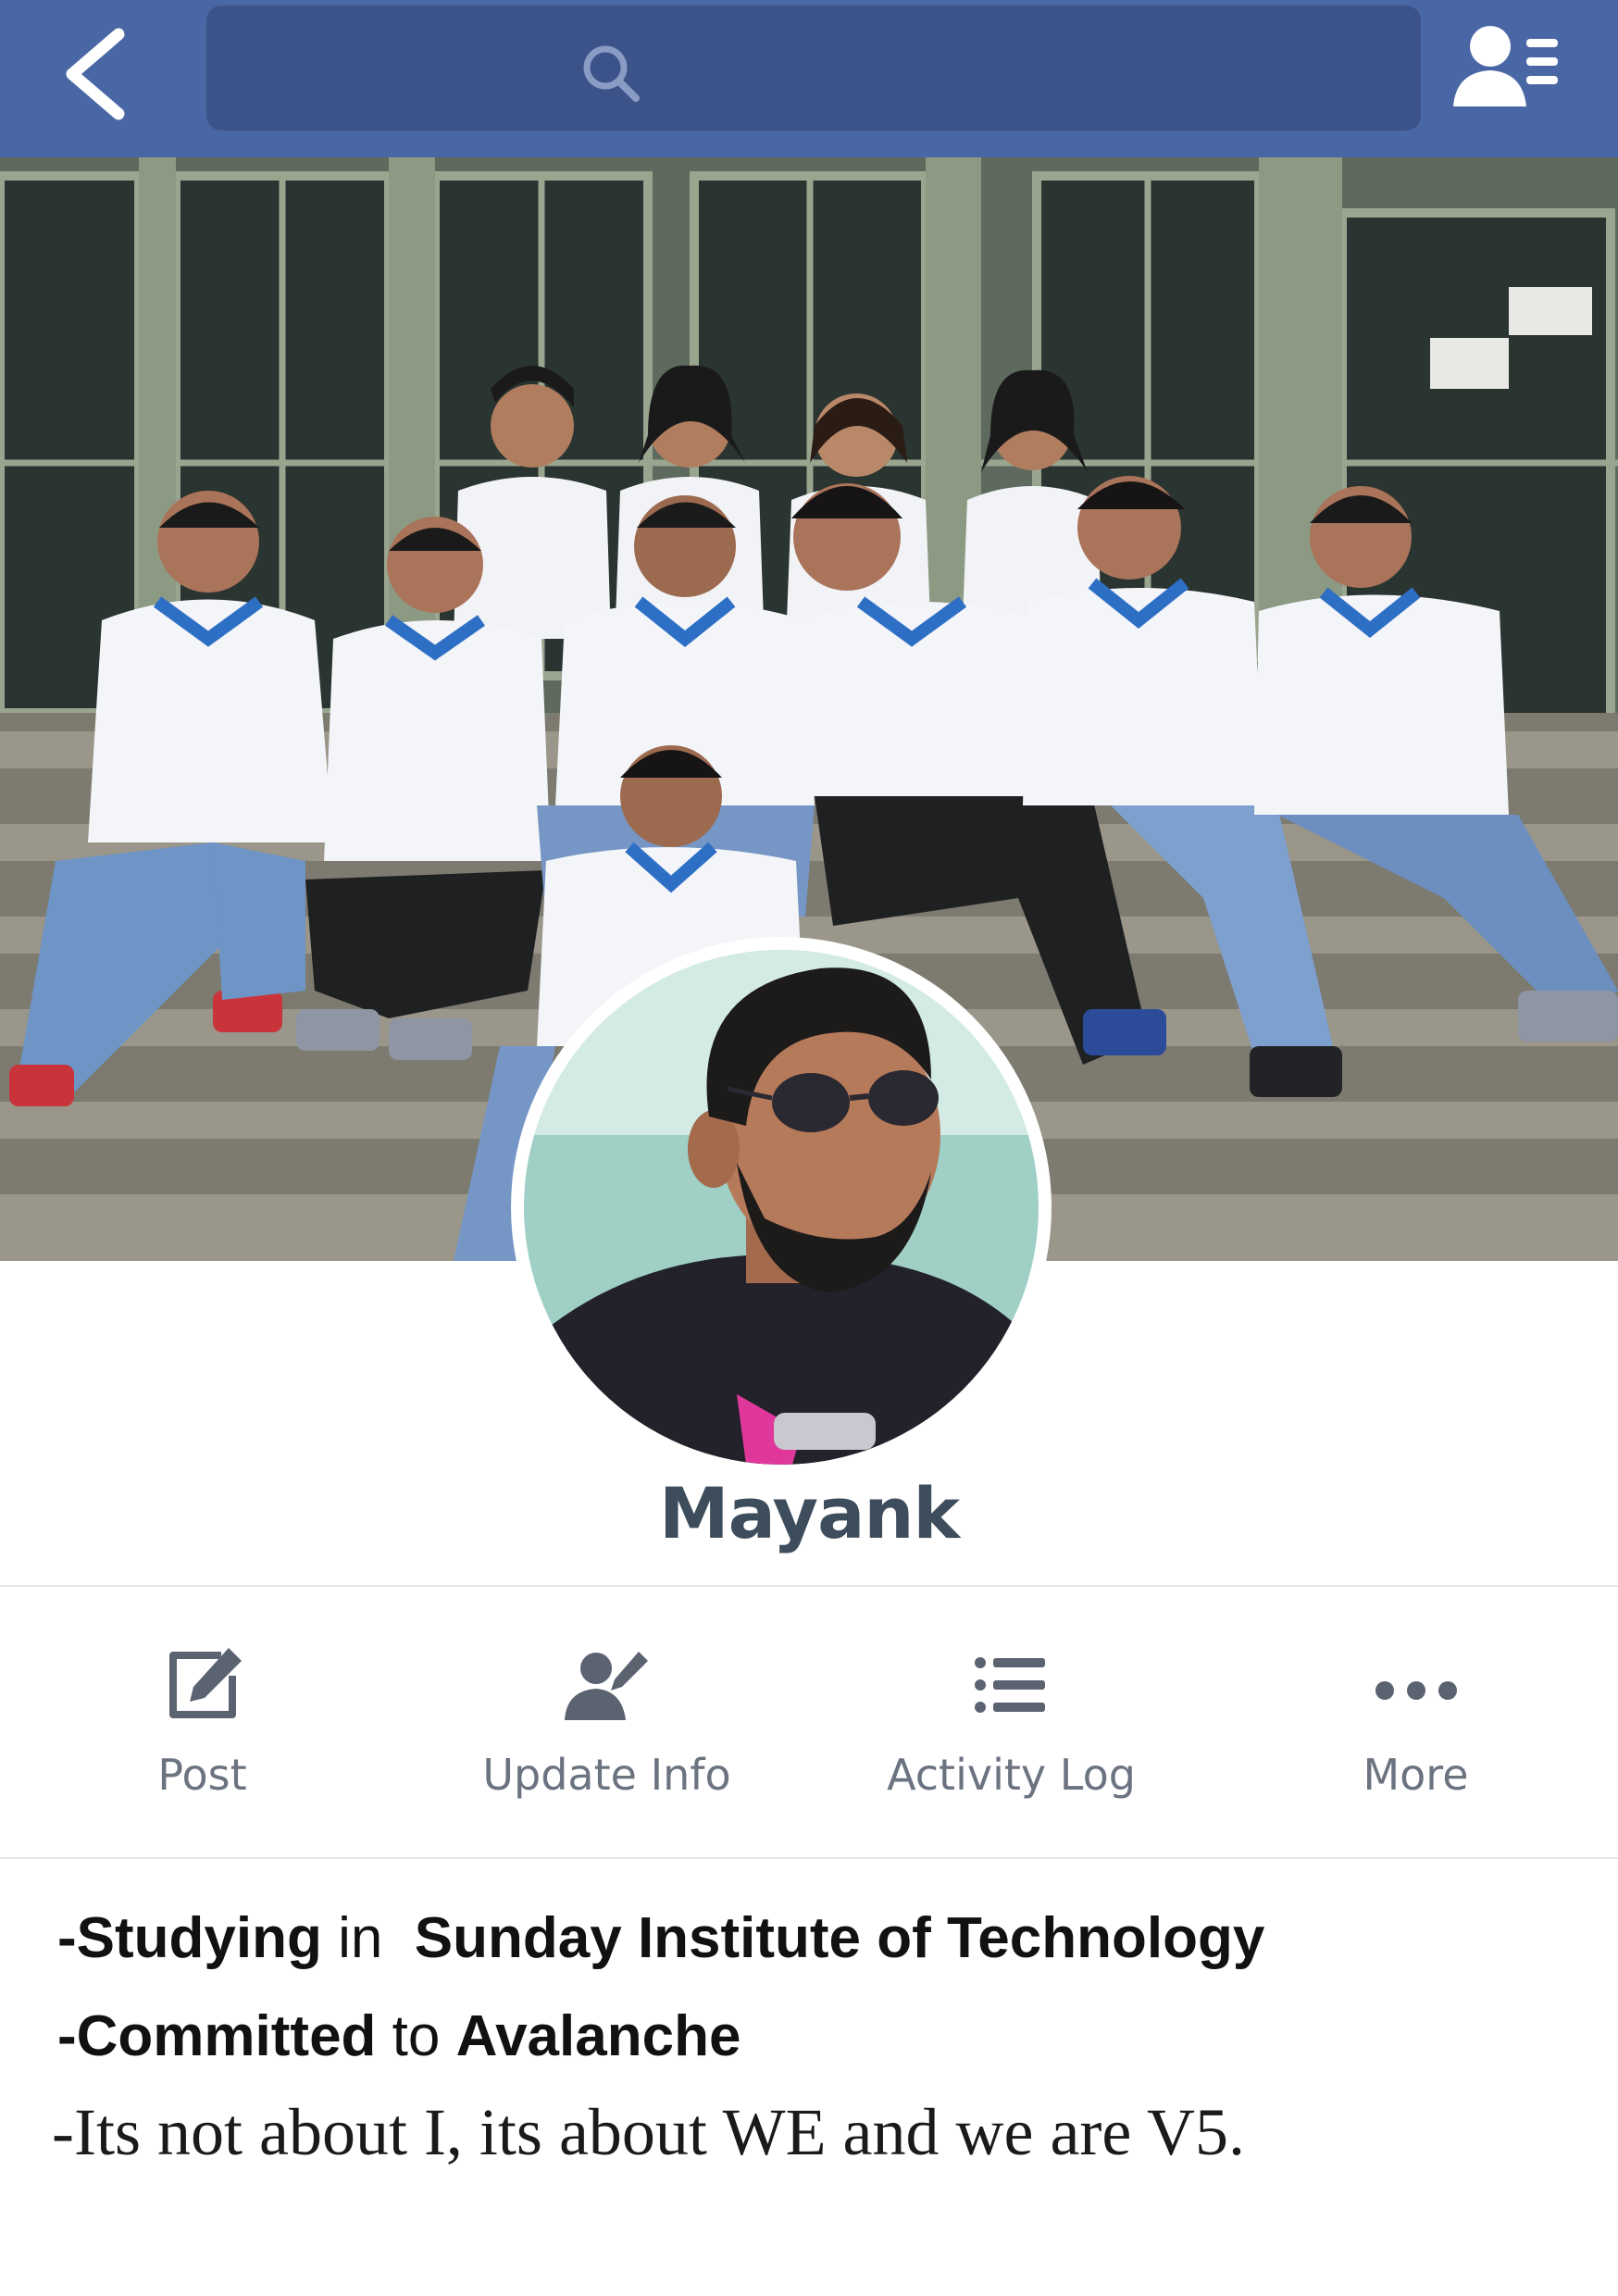 The image size is (1618, 2296). Describe the element at coordinates (1416, 1690) in the screenshot. I see `more-dots-icon` at that location.